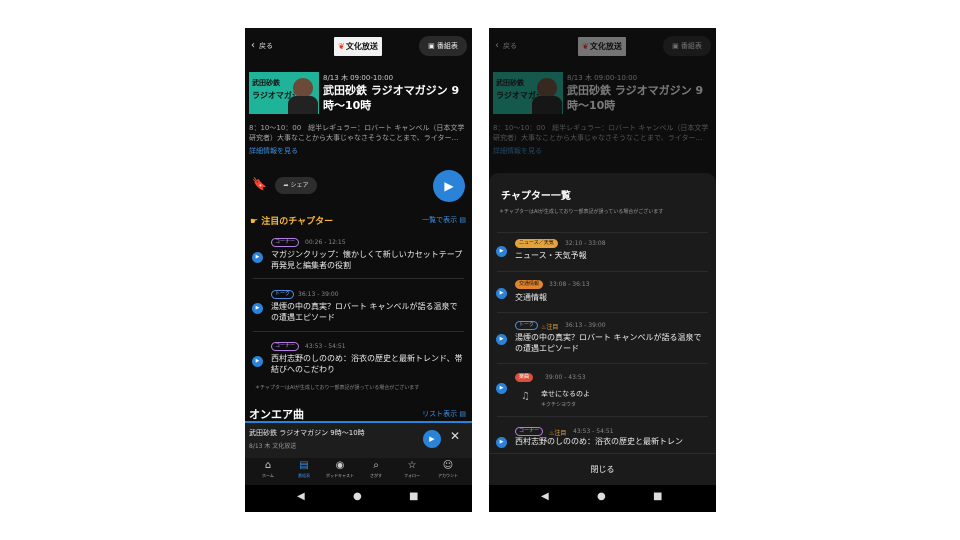 The height and width of the screenshot is (540, 960). I want to click on star-icon: ☆, so click(412, 465).